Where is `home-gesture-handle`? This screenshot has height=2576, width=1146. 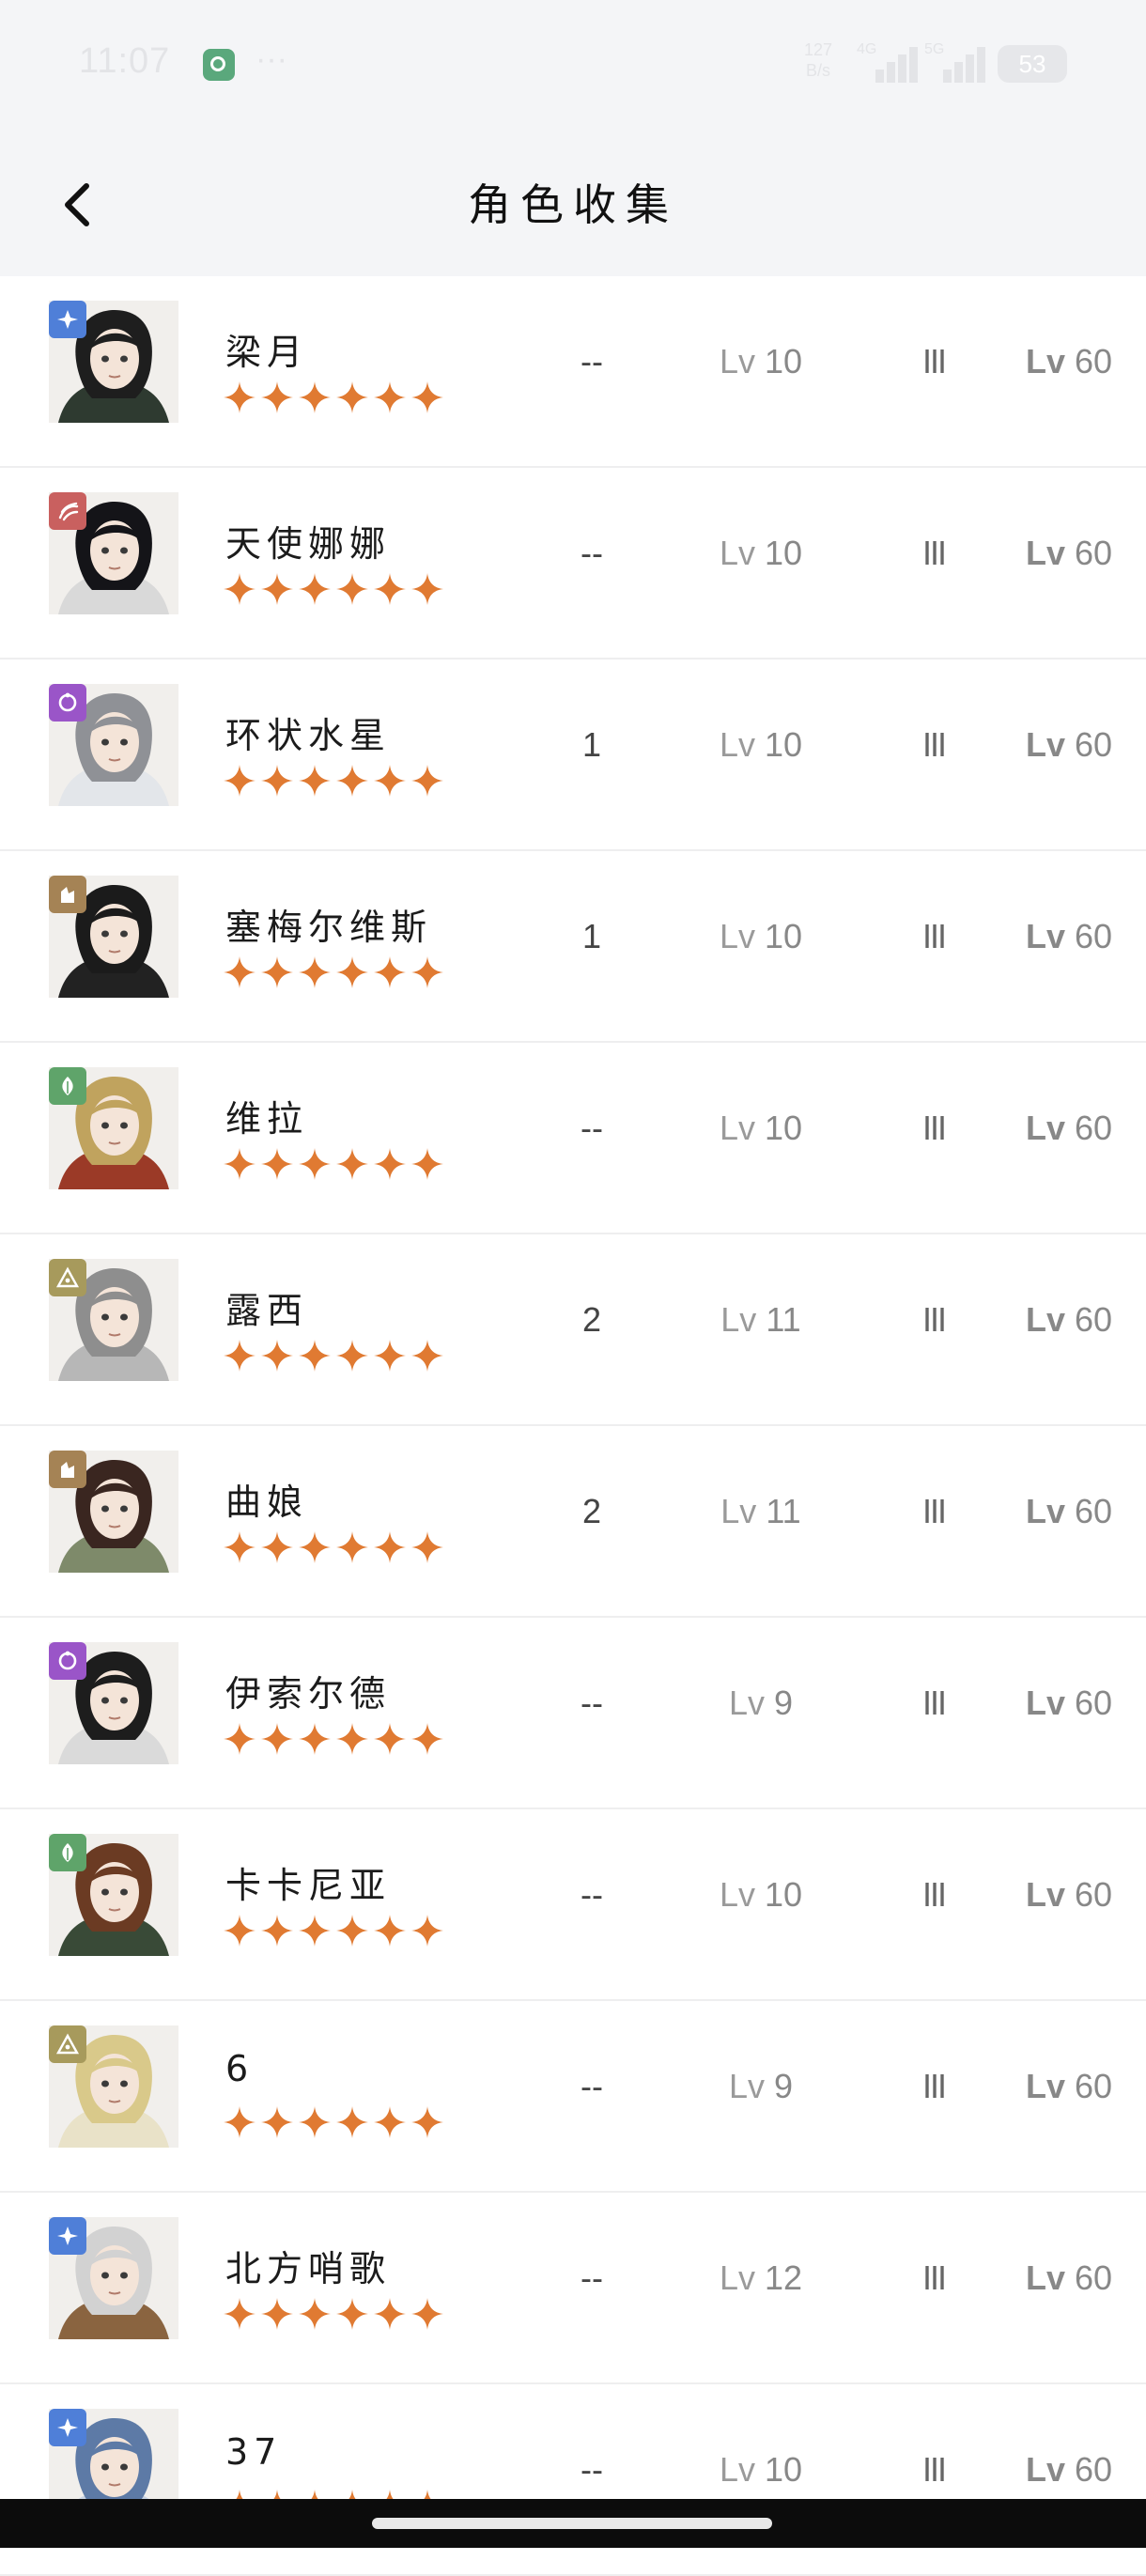 home-gesture-handle is located at coordinates (572, 2523).